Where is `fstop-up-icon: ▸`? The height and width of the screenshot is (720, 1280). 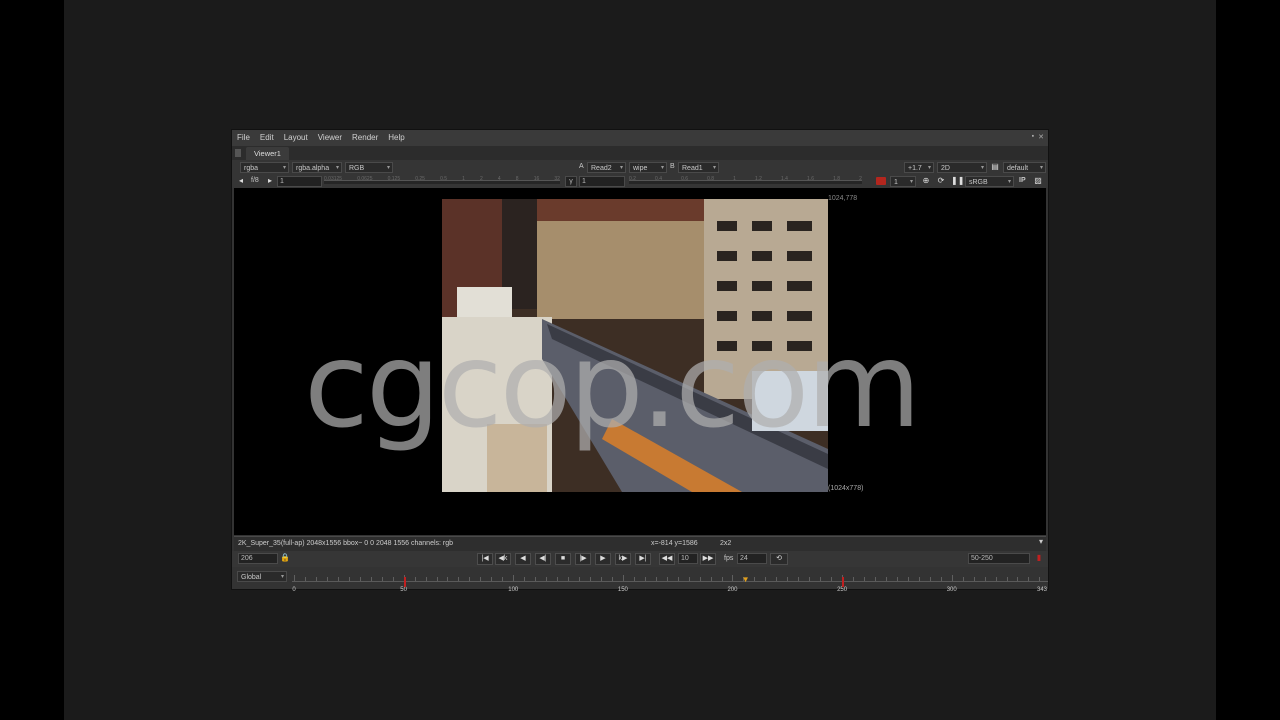 fstop-up-icon: ▸ is located at coordinates (270, 181).